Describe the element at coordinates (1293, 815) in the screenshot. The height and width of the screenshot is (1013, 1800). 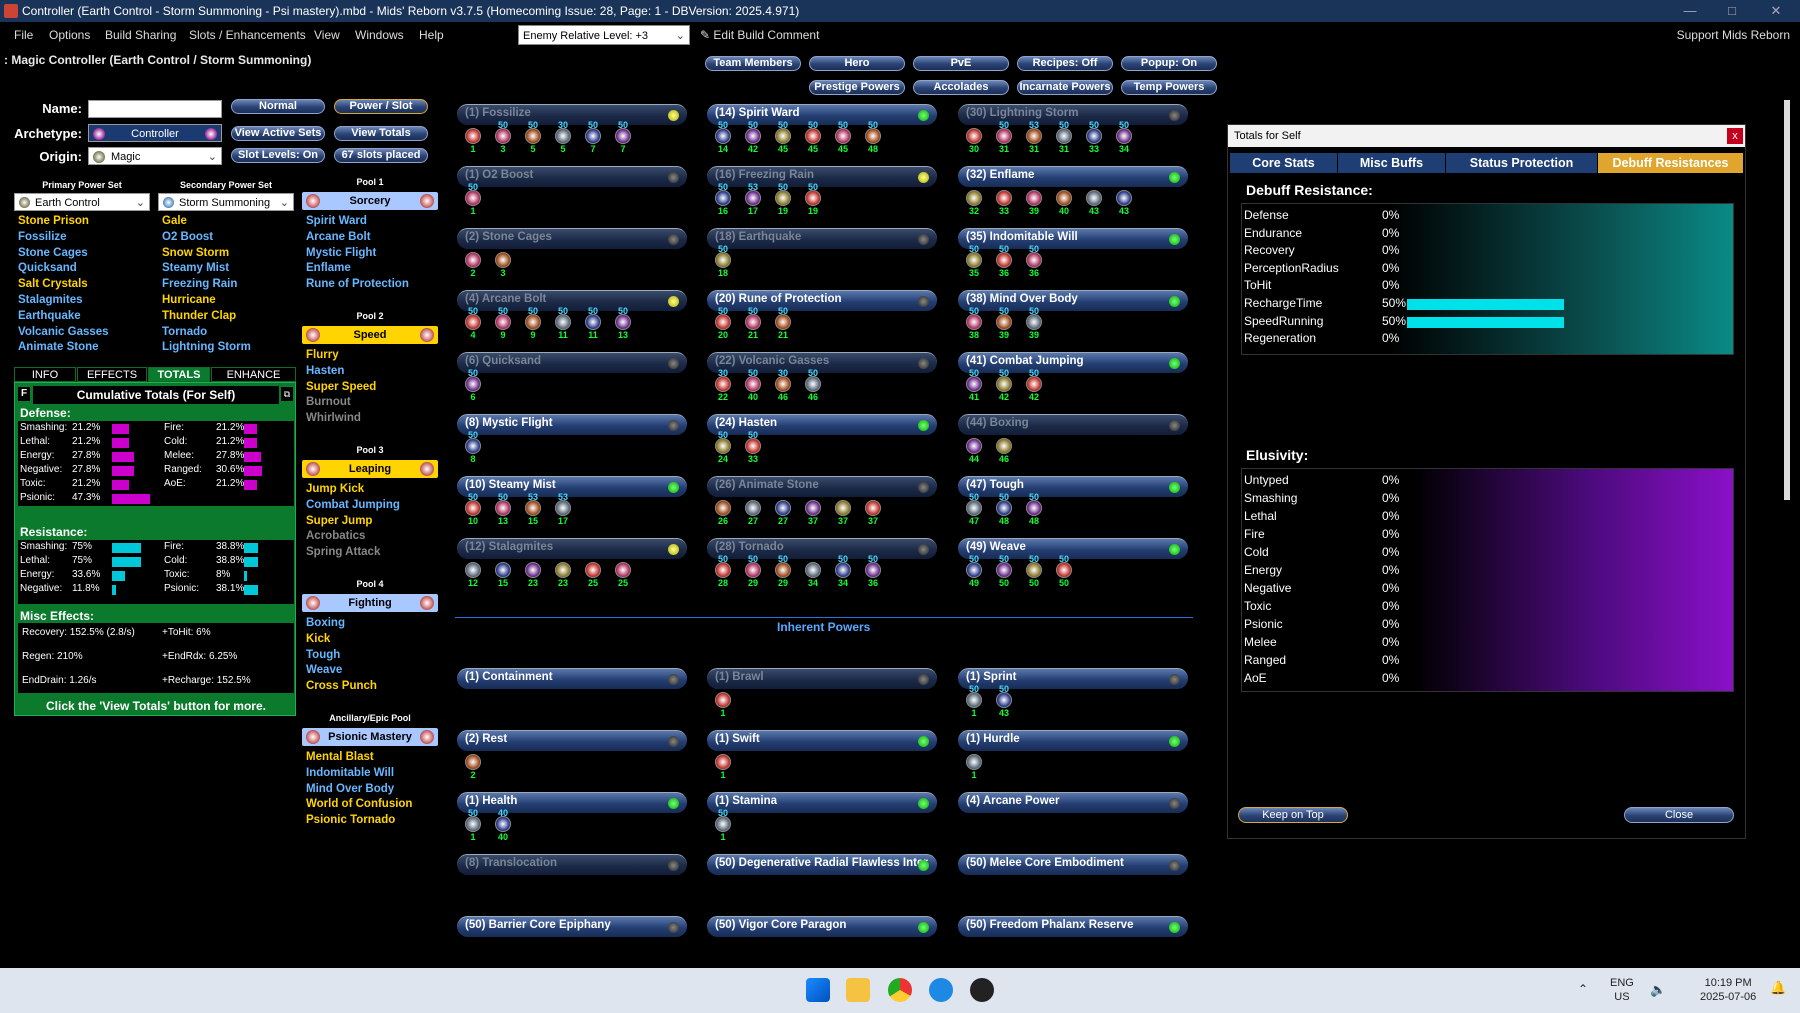
I see `keep-on-top-button: Keep on Top` at that location.